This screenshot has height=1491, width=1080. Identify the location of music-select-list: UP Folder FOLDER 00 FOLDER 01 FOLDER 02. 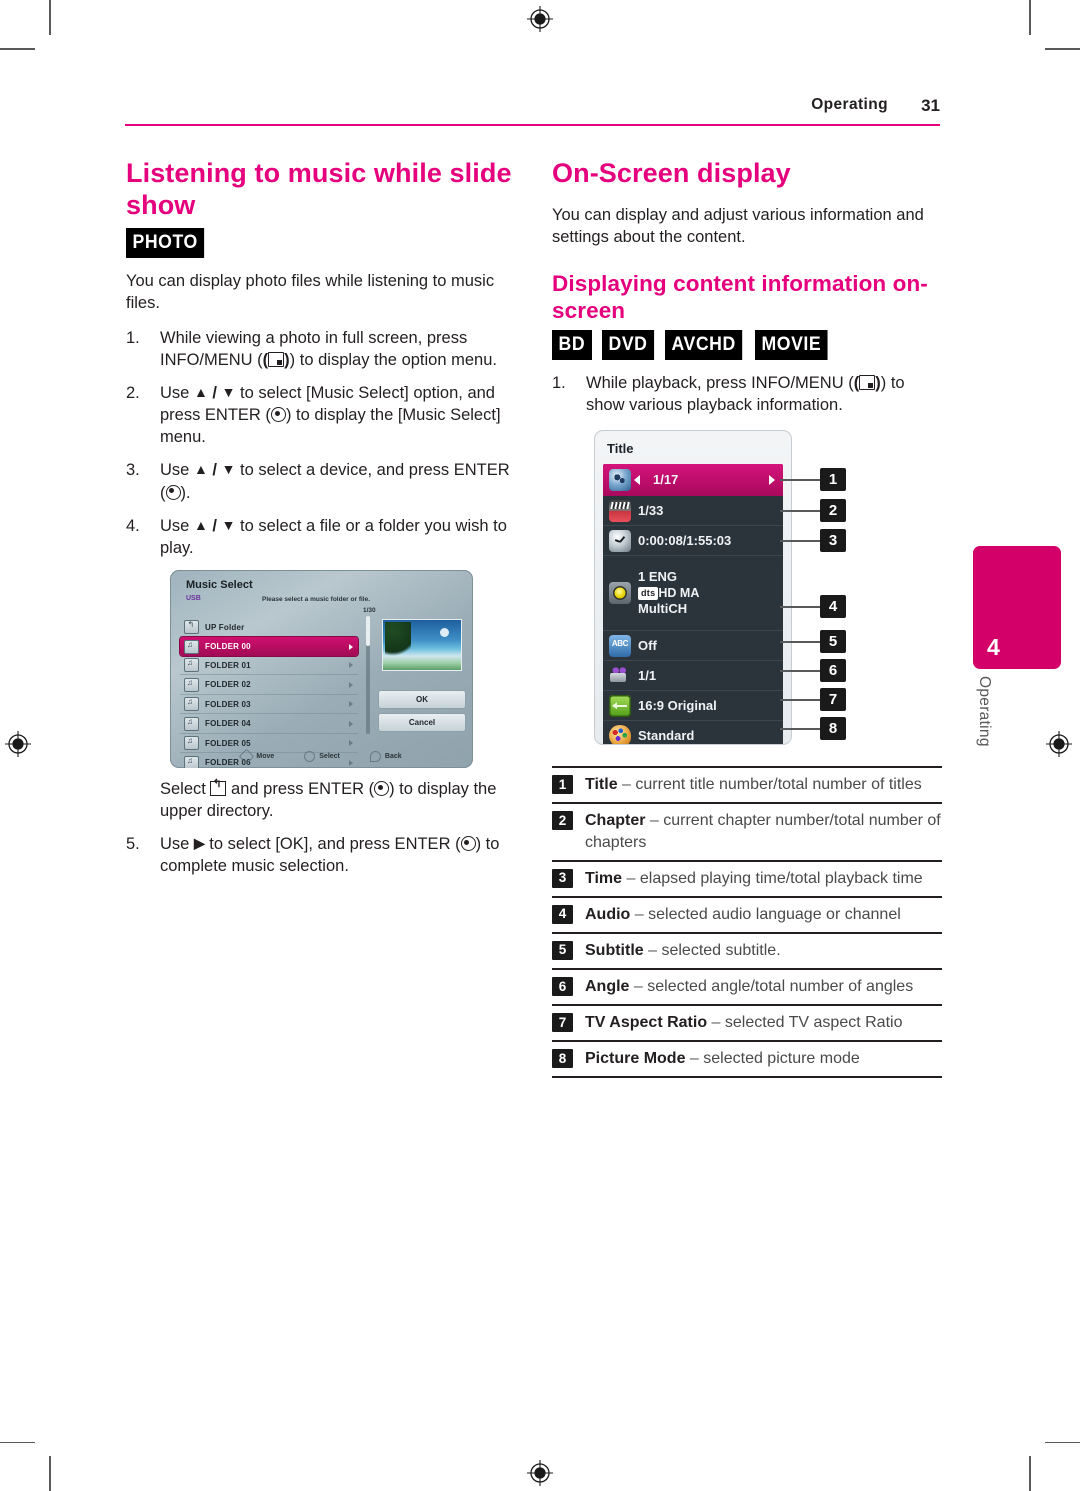
(269, 693).